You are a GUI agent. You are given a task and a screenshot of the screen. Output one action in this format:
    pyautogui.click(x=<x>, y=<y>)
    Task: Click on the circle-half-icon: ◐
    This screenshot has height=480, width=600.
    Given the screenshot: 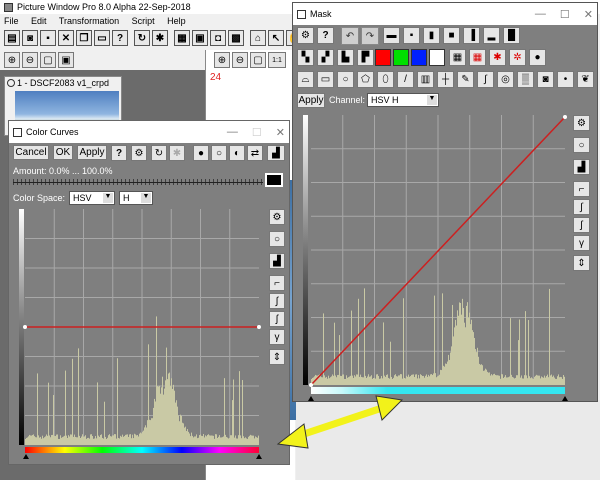 What is the action you would take?
    pyautogui.click(x=237, y=153)
    